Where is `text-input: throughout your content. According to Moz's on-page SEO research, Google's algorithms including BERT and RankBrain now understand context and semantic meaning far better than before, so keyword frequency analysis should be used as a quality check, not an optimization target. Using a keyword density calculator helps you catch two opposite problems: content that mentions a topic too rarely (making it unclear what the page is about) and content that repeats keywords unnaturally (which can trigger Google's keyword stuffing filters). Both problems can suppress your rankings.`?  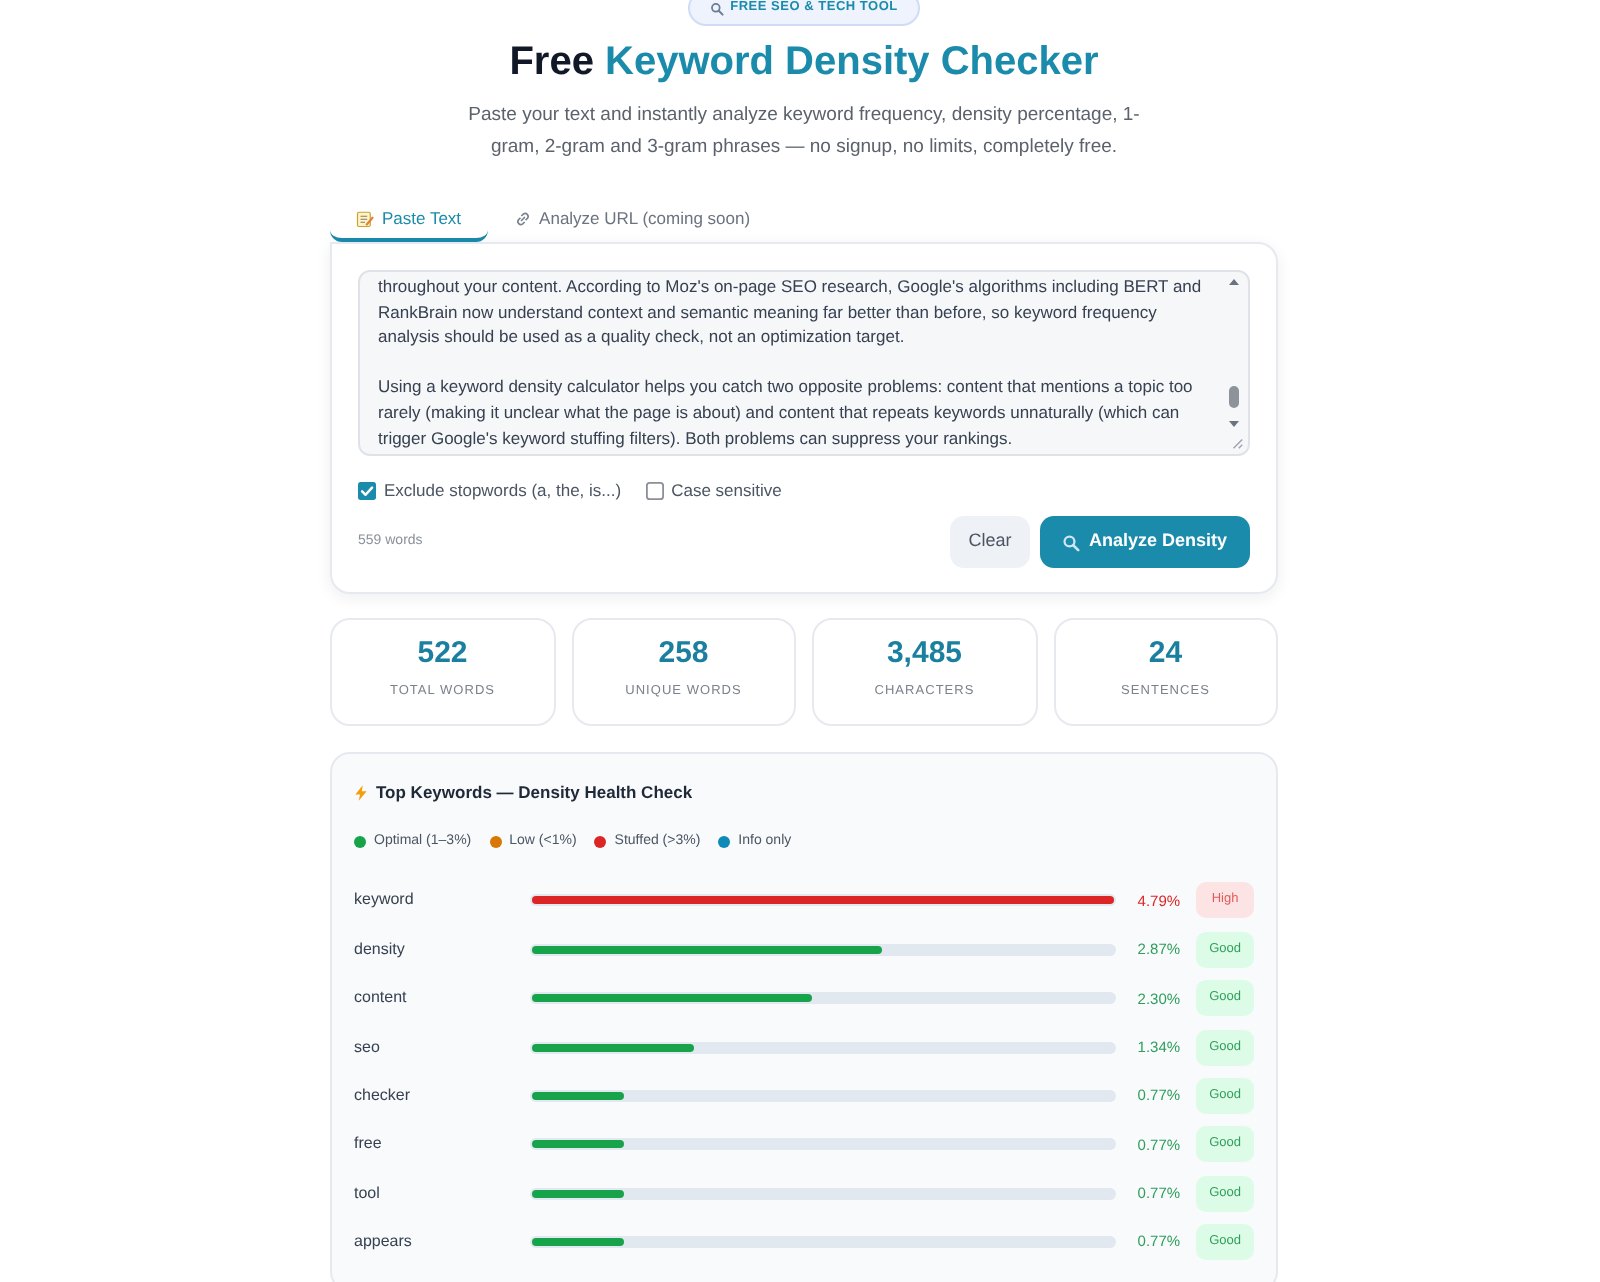
text-input: throughout your content. According to Moz's on-page SEO research, Google's algorithms including BERT and RankBrain now understand context and semantic meaning far better than before, so keyword frequency analysis should be used as a quality check, not an optimization target. Using a keyword density calculator helps you catch two opposite problems: content that mentions a topic too rarely (making it unclear what the page is about) and content that repeats keywords unnaturally (which can trigger Google's keyword stuffing filters). Both problems can suppress your rankings. is located at coordinates (804, 363).